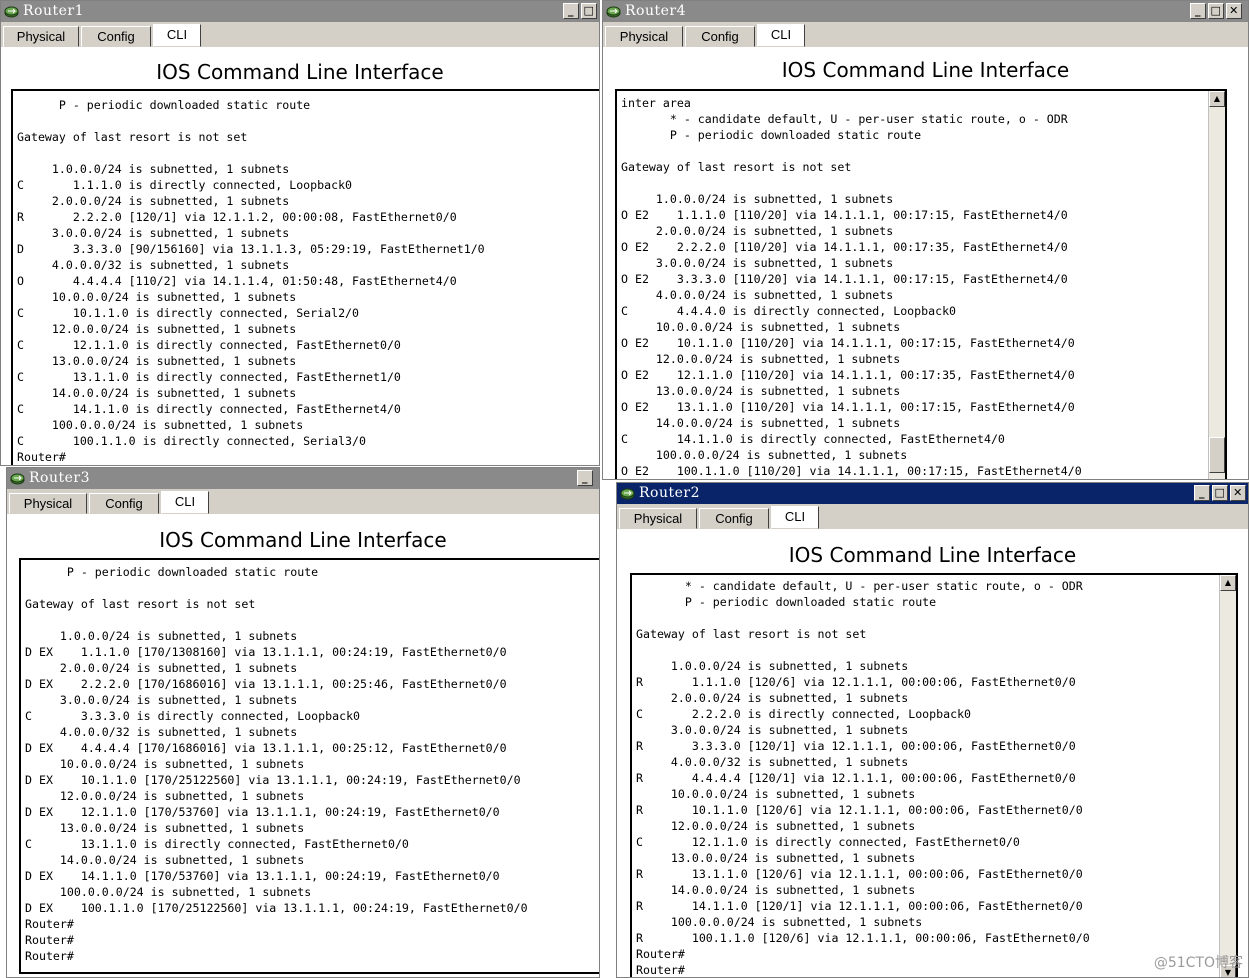 This screenshot has width=1249, height=978. What do you see at coordinates (656, 103) in the screenshot?
I see `terminal-line: inter area` at bounding box center [656, 103].